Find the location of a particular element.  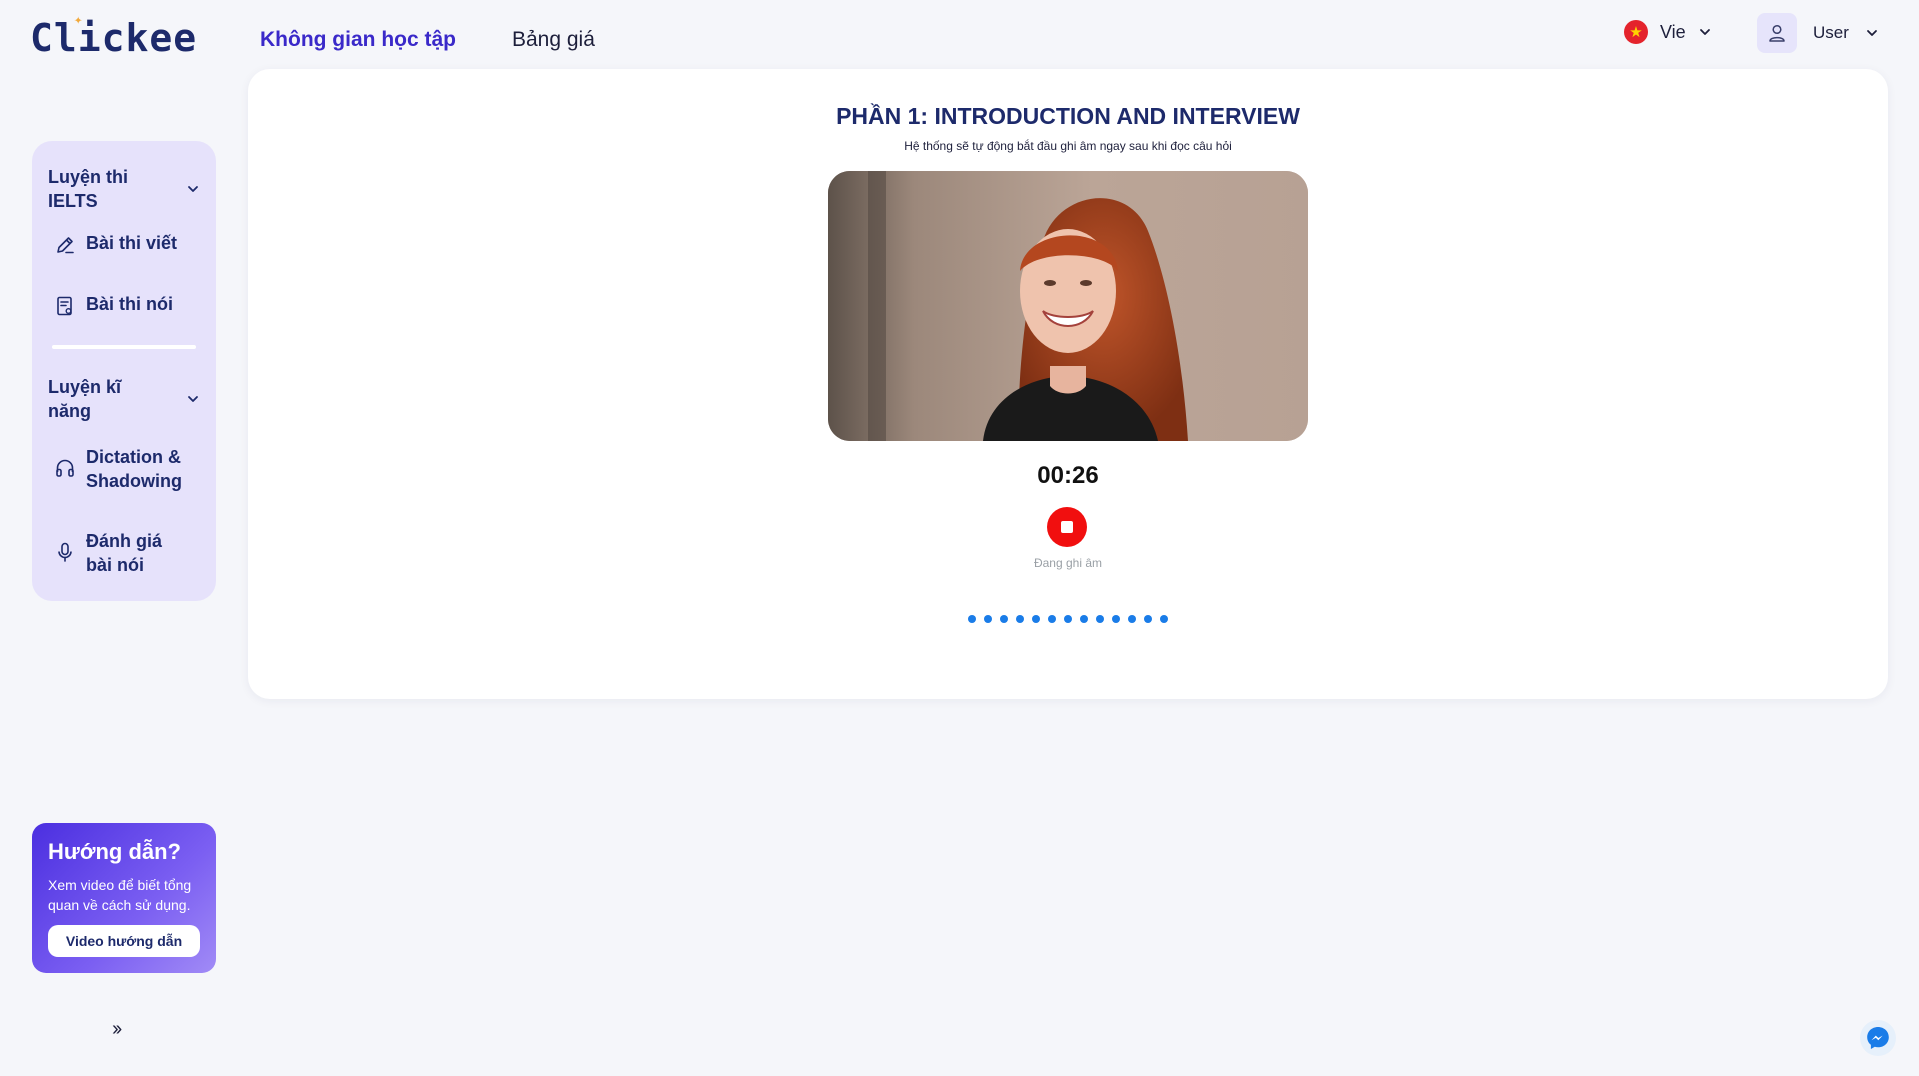

stop-recording-button is located at coordinates (1067, 527).